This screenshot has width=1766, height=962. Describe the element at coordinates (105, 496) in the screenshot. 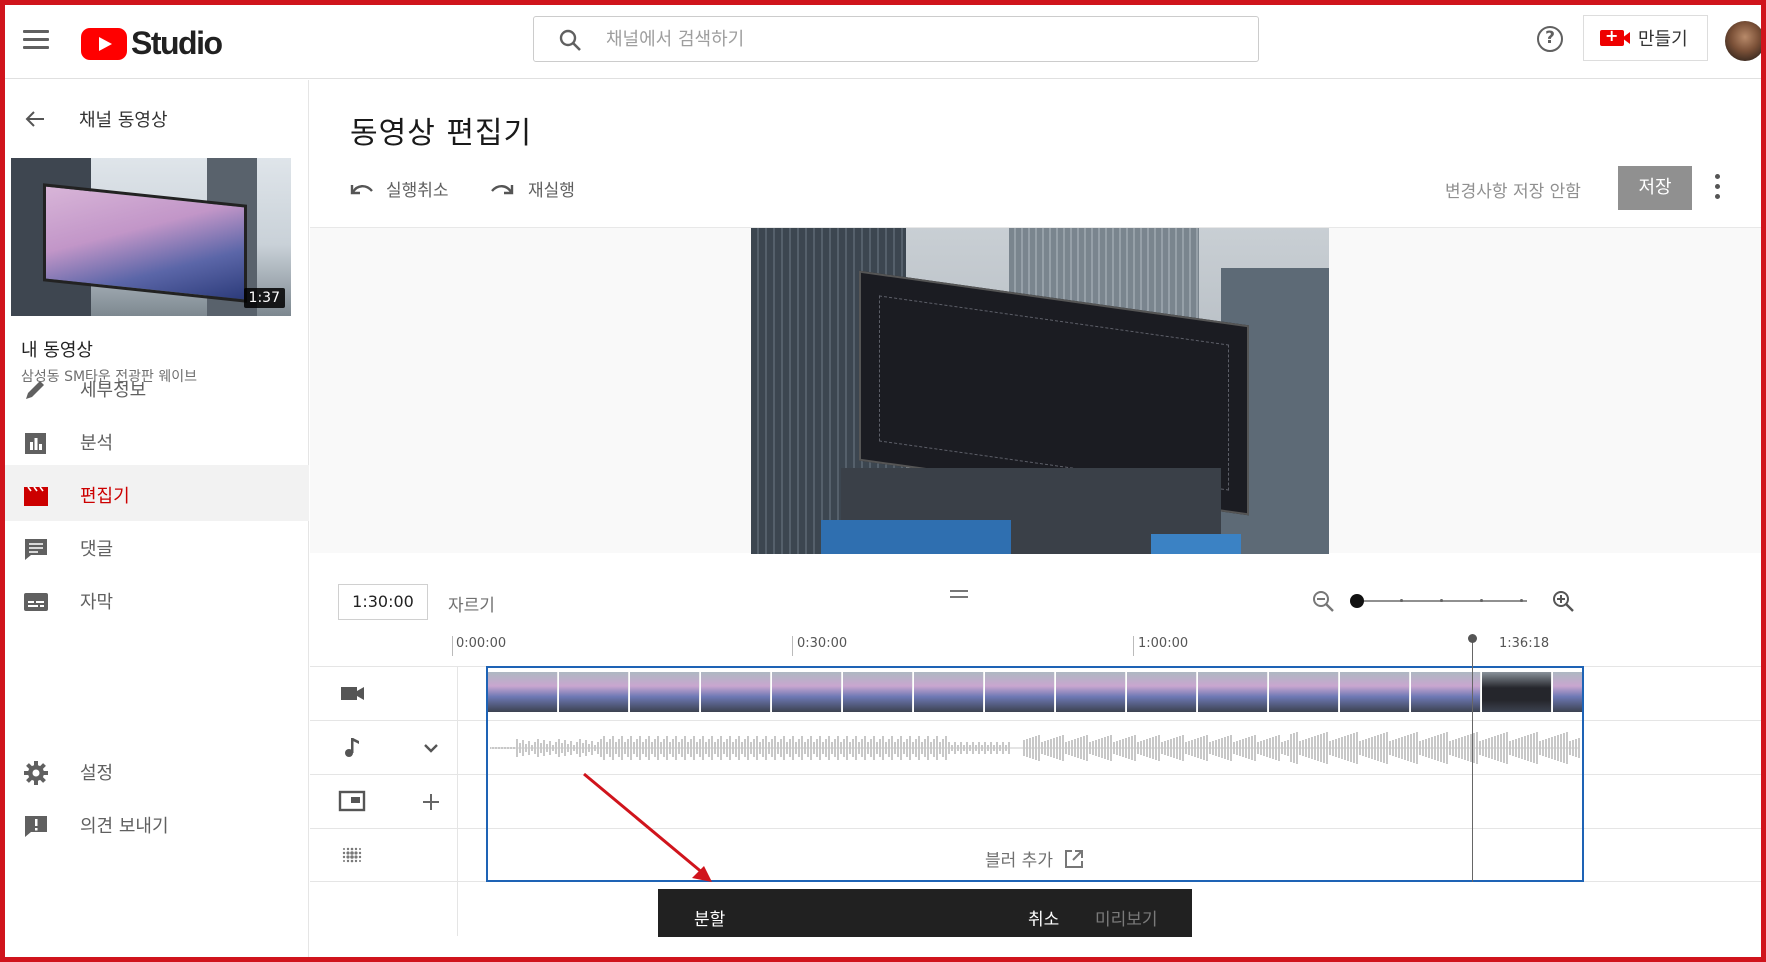

I see `sidebar-item-label: 편집기` at that location.